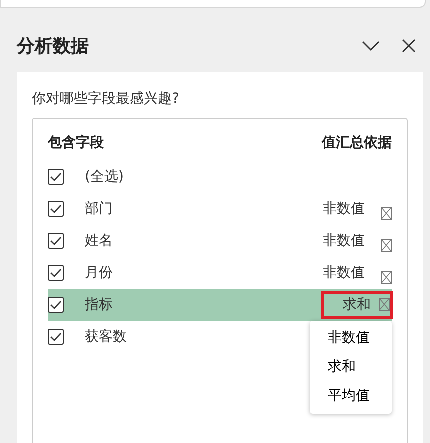 This screenshot has height=443, width=430. Describe the element at coordinates (99, 241) in the screenshot. I see `field-label: 姓名` at that location.